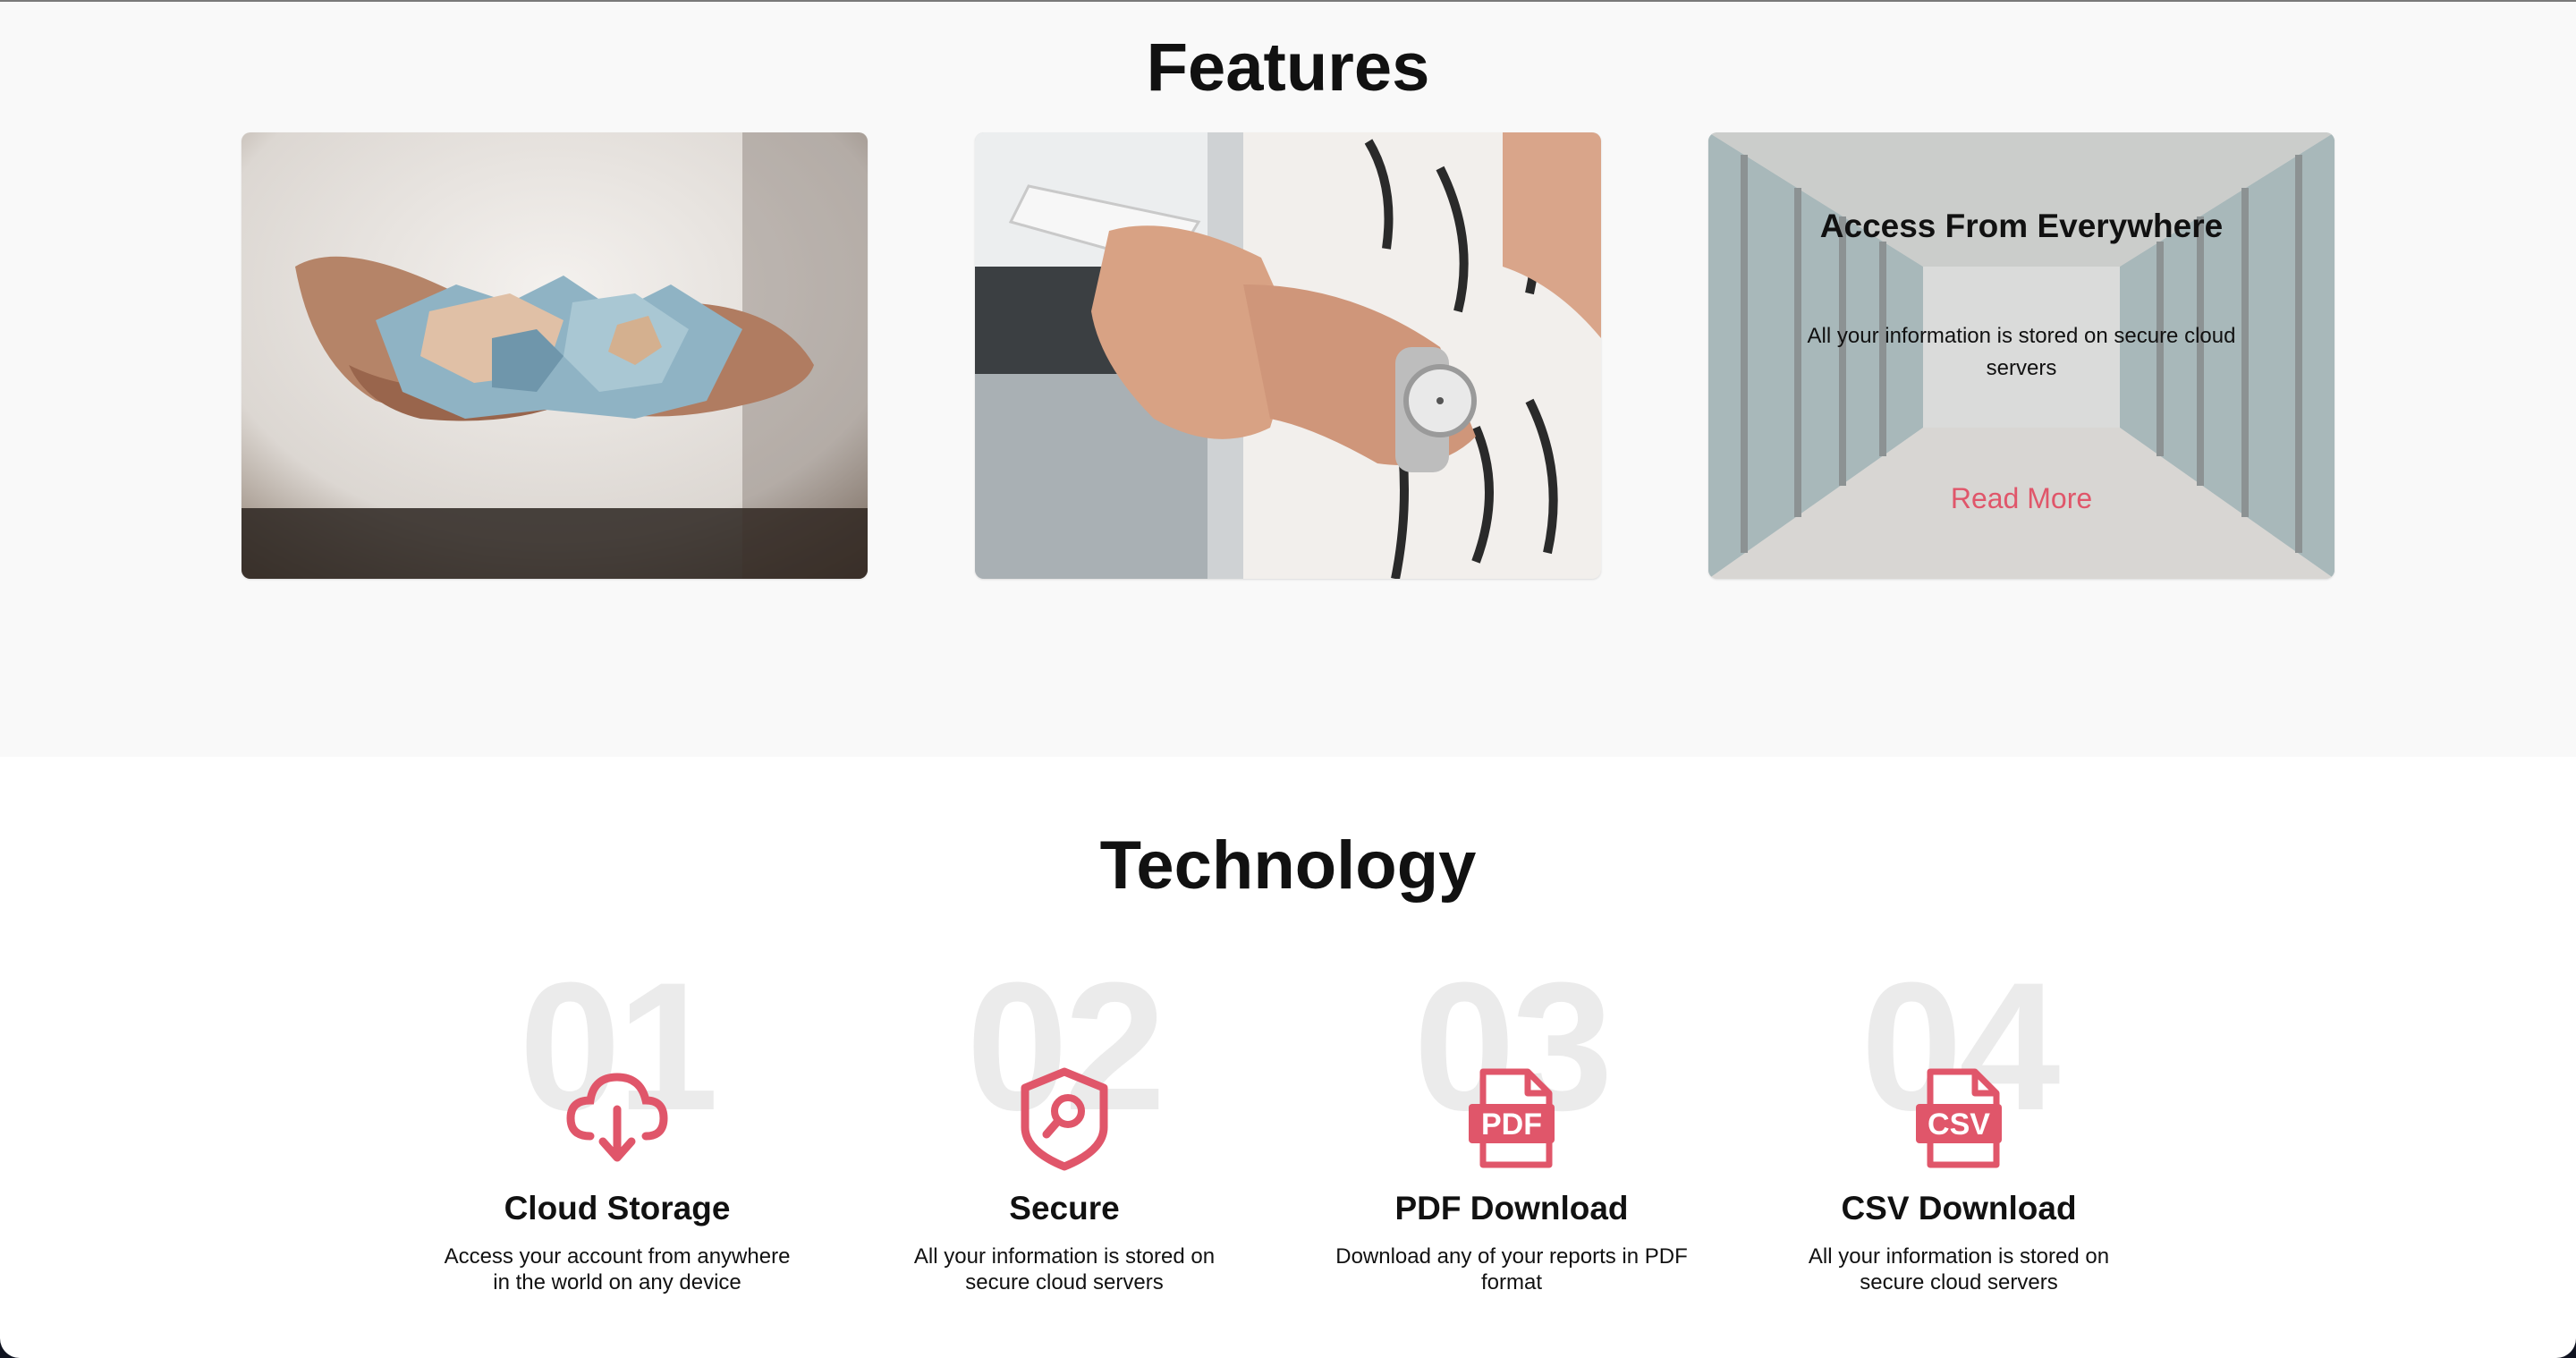 The image size is (2576, 1358). Describe the element at coordinates (617, 1117) in the screenshot. I see `cloud-download-icon` at that location.